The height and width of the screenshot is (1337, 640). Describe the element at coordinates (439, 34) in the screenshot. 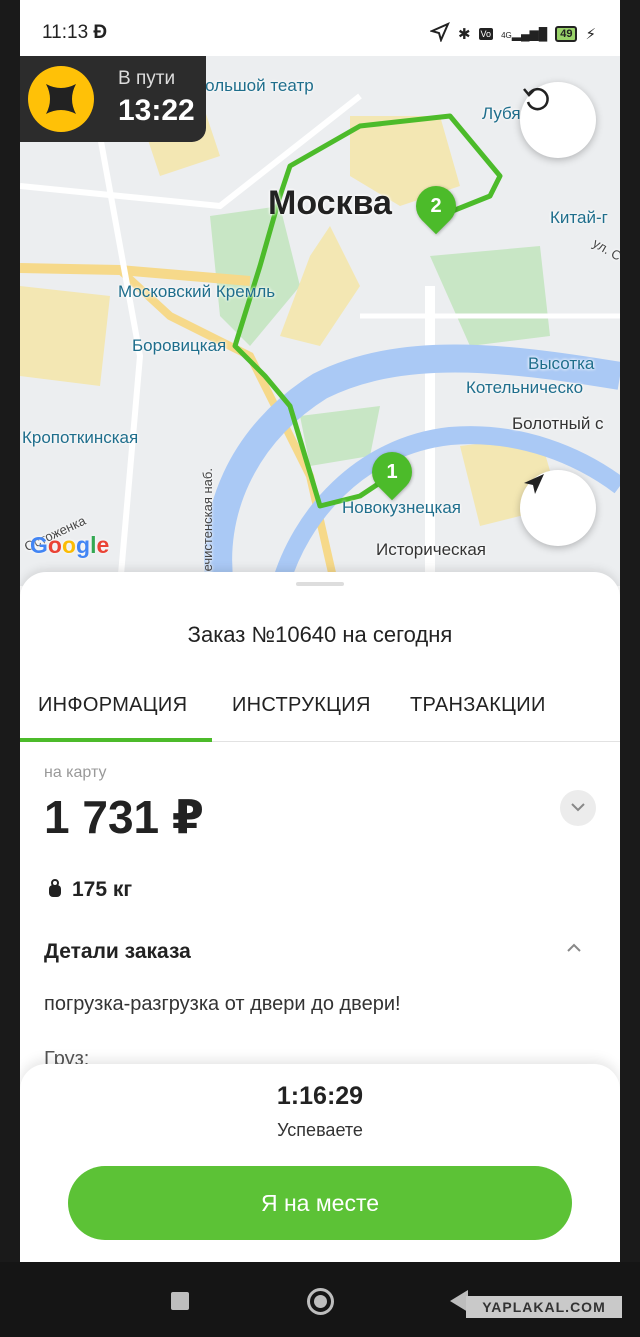

I see `location-arrow-icon` at that location.